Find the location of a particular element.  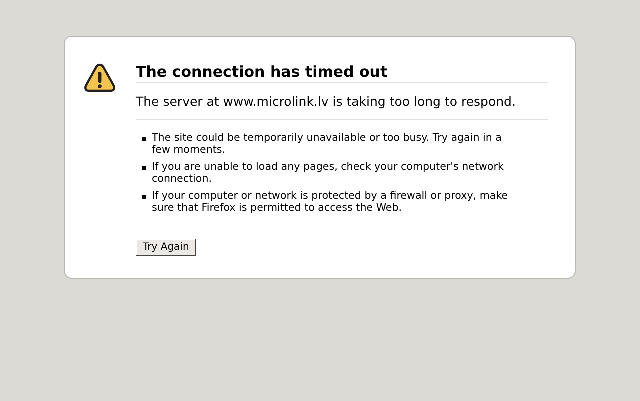

suggestion-text: If you are unable to load any pages, check your computer's network connection. is located at coordinates (328, 173).